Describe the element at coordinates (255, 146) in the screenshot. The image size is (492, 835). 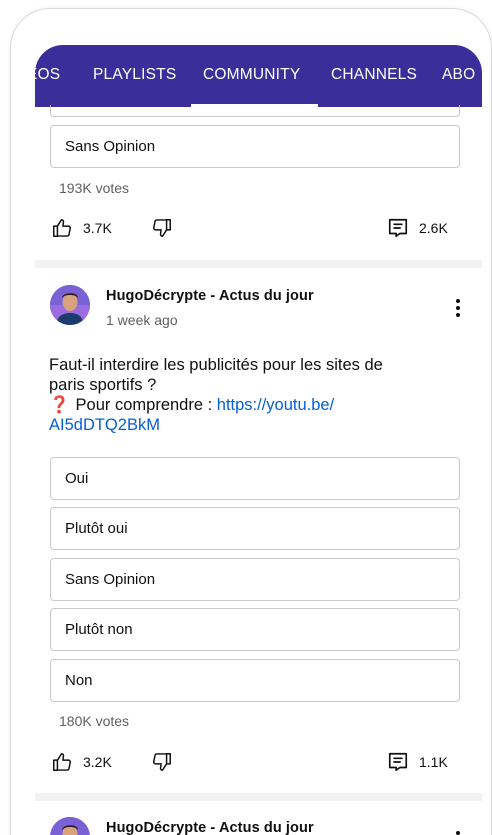
I see `poll-option: Sans Opinion` at that location.